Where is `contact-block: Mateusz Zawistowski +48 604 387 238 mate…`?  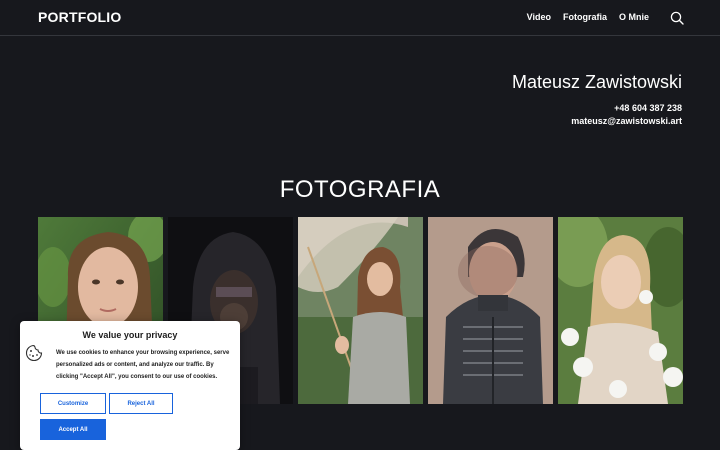
contact-block: Mateusz Zawistowski +48 604 387 238 mate… is located at coordinates (597, 100).